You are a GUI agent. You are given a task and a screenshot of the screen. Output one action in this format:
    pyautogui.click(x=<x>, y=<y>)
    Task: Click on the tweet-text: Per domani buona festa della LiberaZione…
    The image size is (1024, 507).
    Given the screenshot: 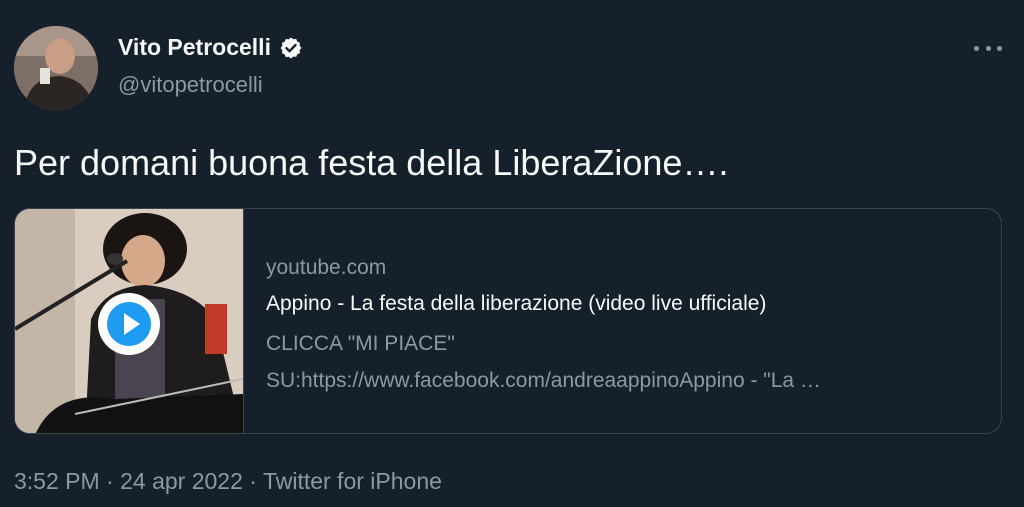 What is the action you would take?
    pyautogui.click(x=371, y=162)
    